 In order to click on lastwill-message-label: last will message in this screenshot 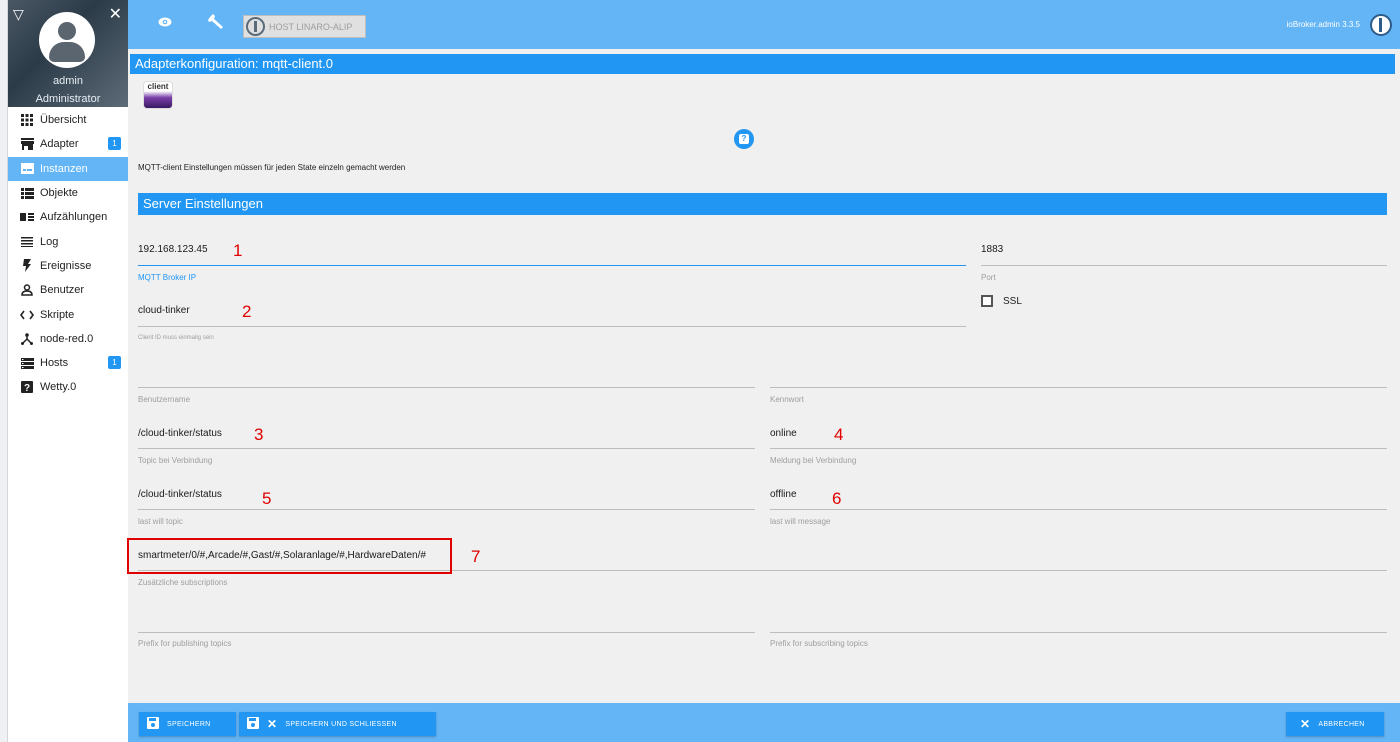, I will do `click(800, 521)`.